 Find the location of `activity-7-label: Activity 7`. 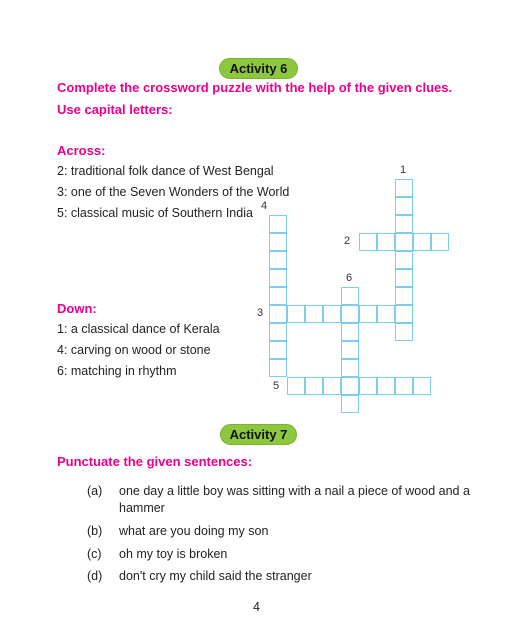

activity-7-label: Activity 7 is located at coordinates (258, 434).